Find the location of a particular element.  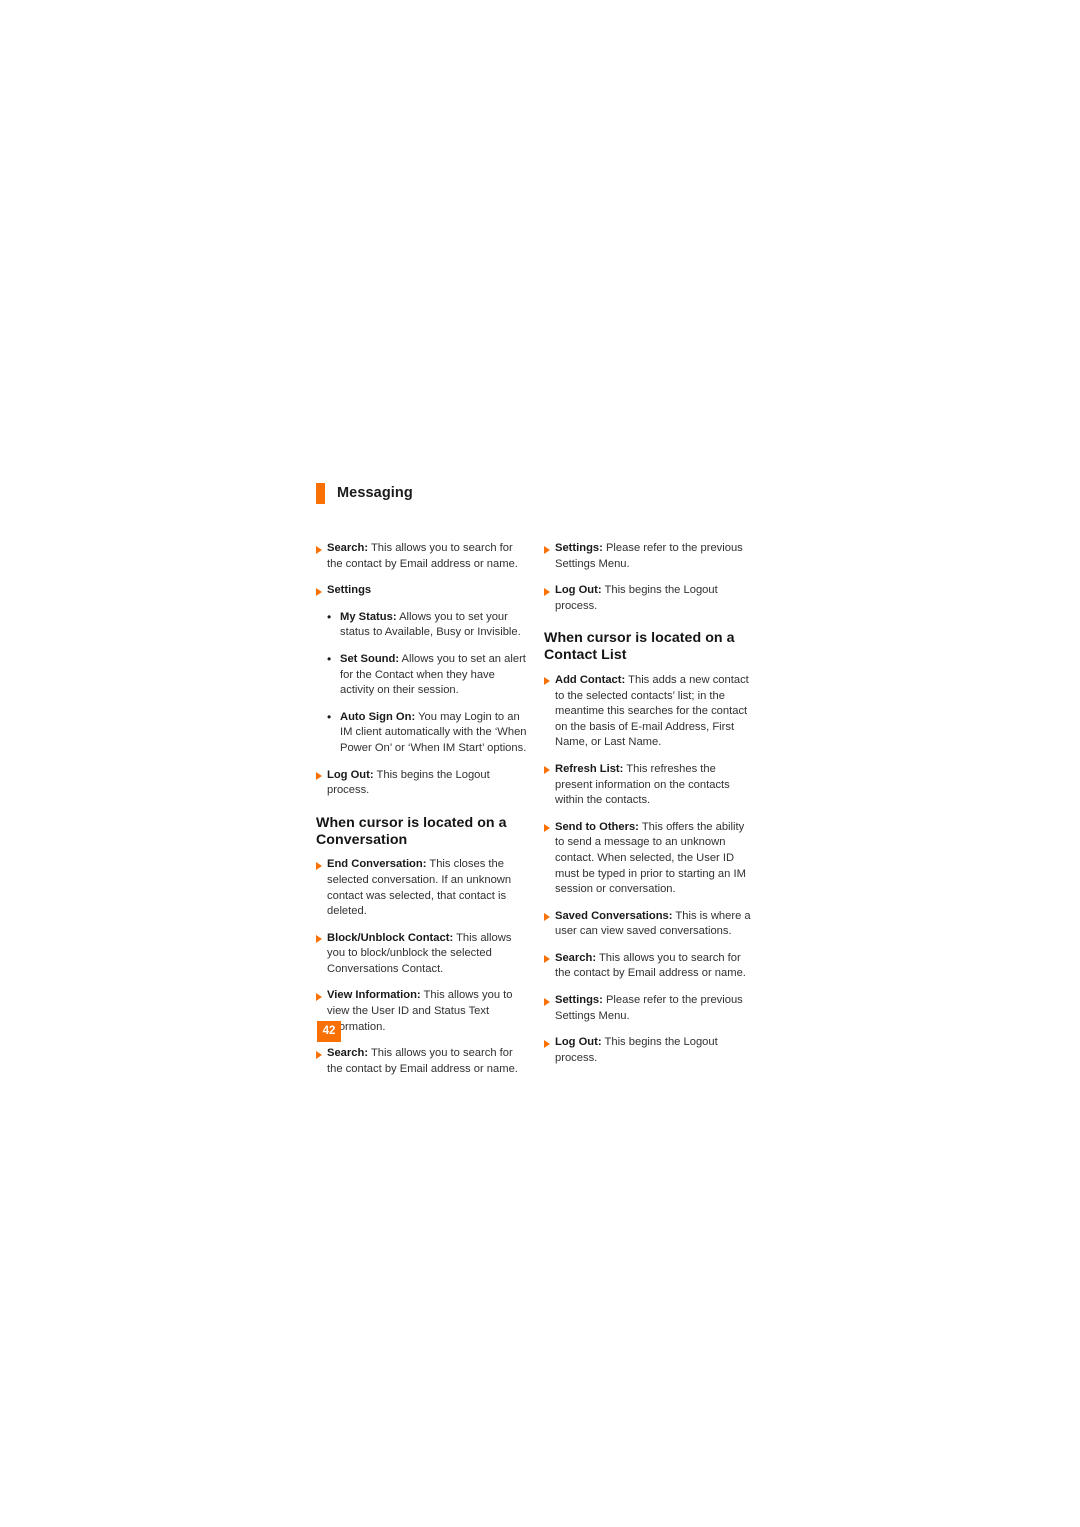

list-item-term: Saved Conversations: is located at coordinates (614, 915).